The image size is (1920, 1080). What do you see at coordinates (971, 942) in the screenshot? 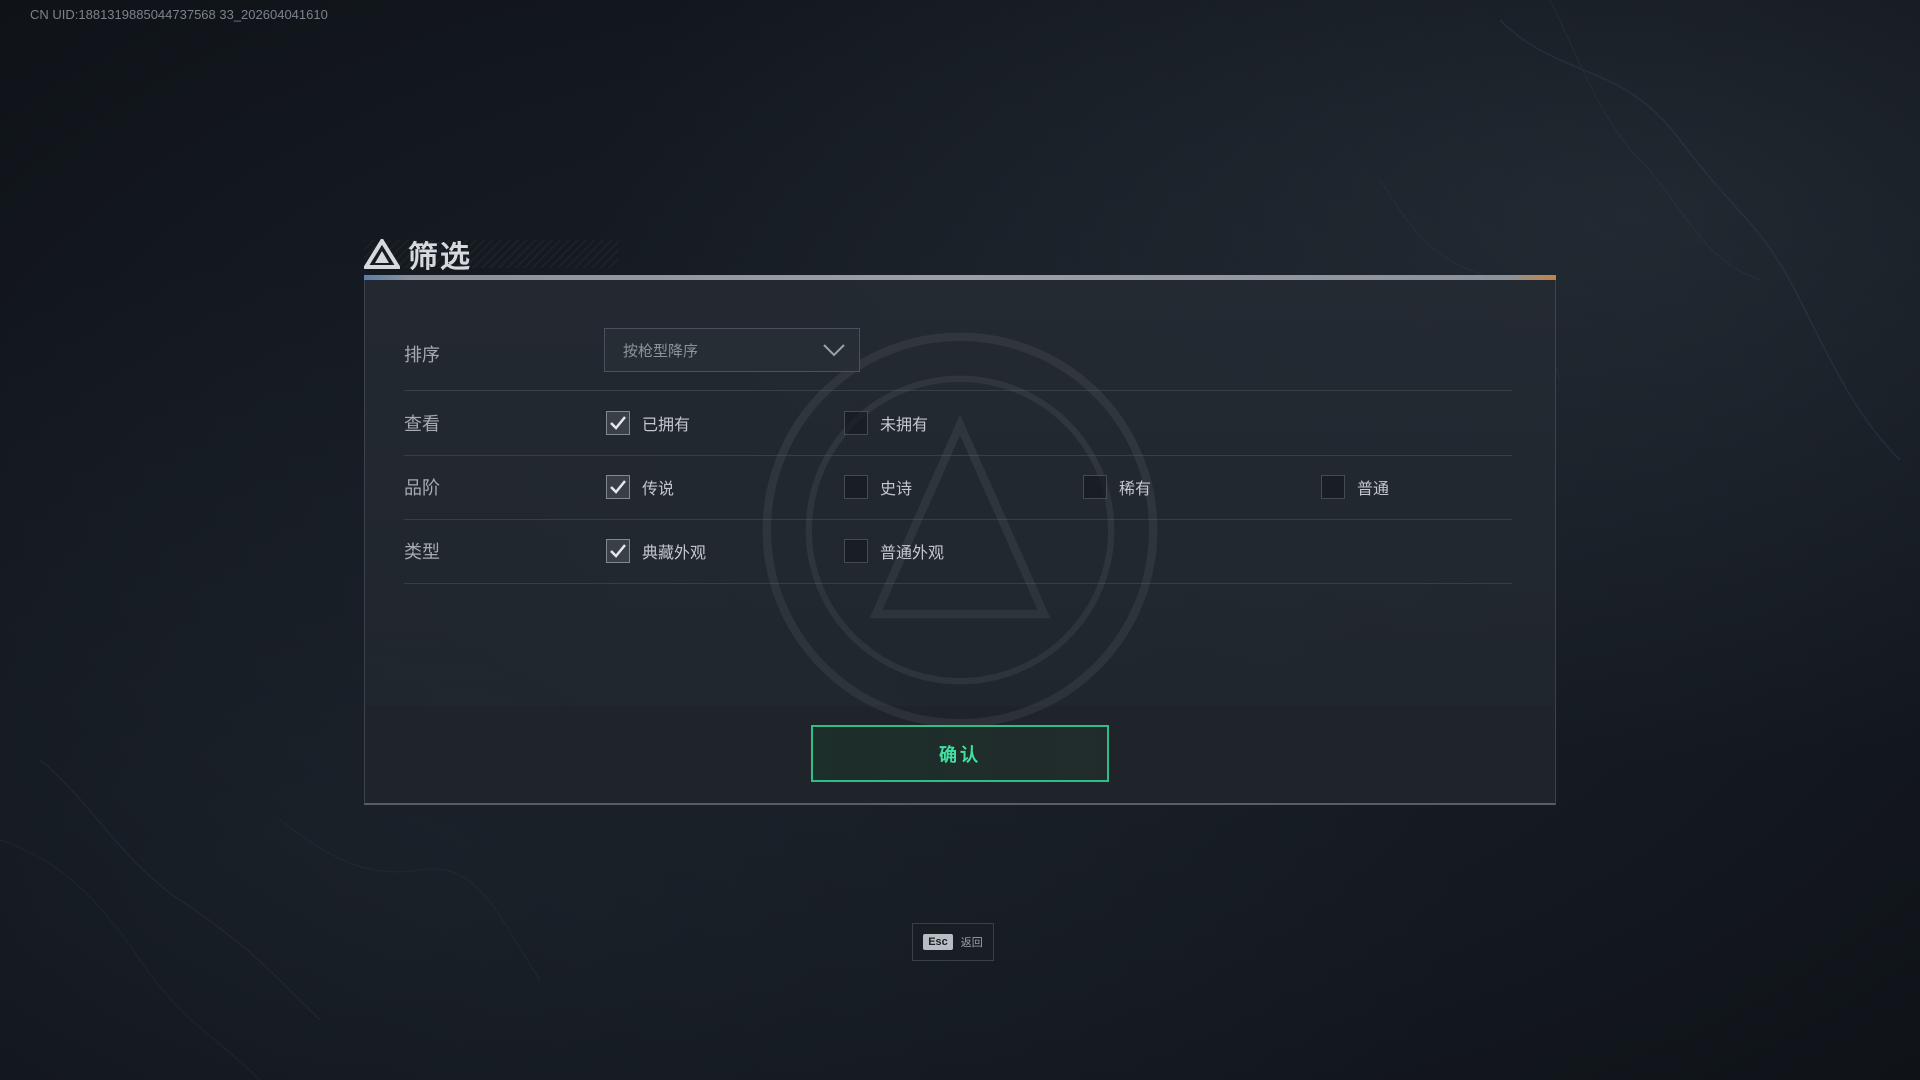
I see `esc-back-label: 返回` at bounding box center [971, 942].